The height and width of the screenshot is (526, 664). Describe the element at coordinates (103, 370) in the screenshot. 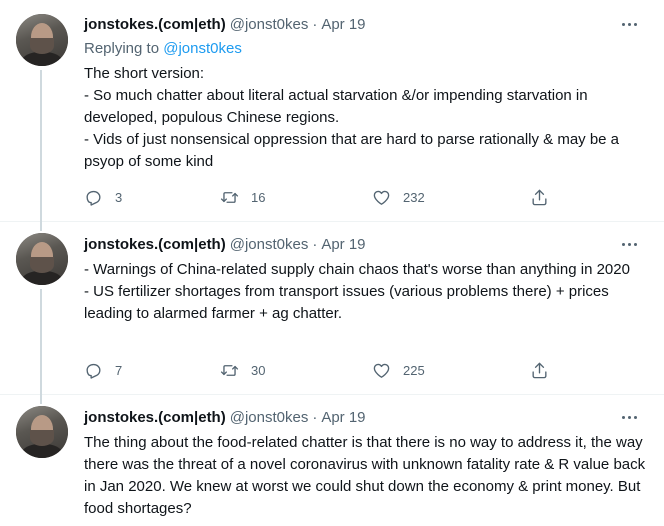

I see `reply-button: 7` at that location.